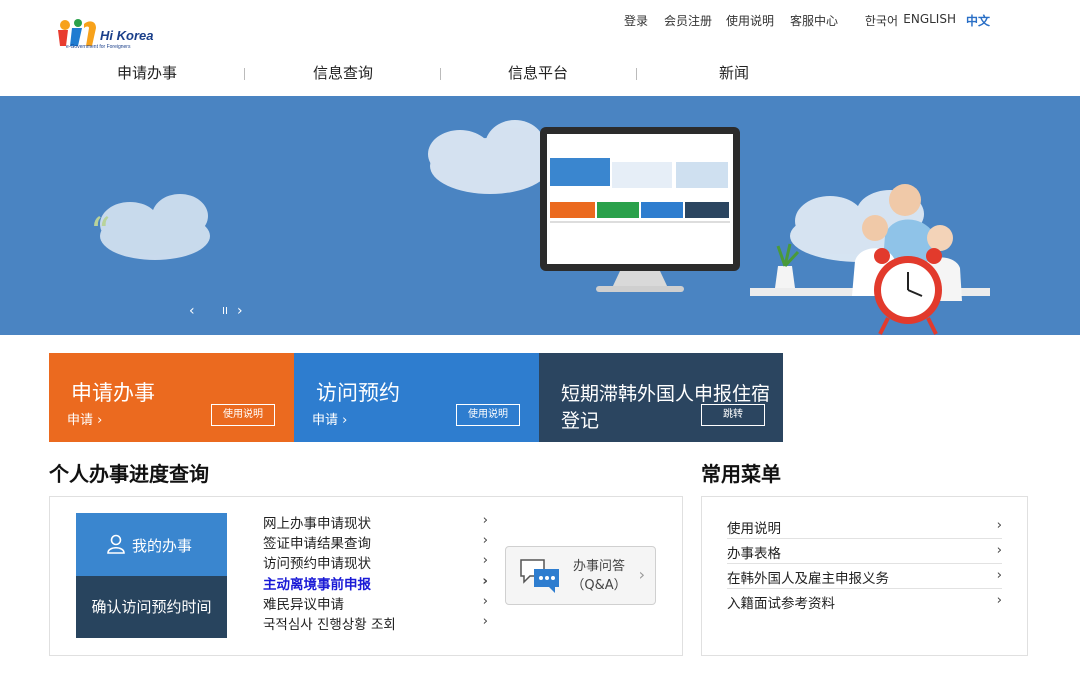  I want to click on menu-item-obligations: 在韩外国人及雇主申报义务 ›, so click(864, 576).